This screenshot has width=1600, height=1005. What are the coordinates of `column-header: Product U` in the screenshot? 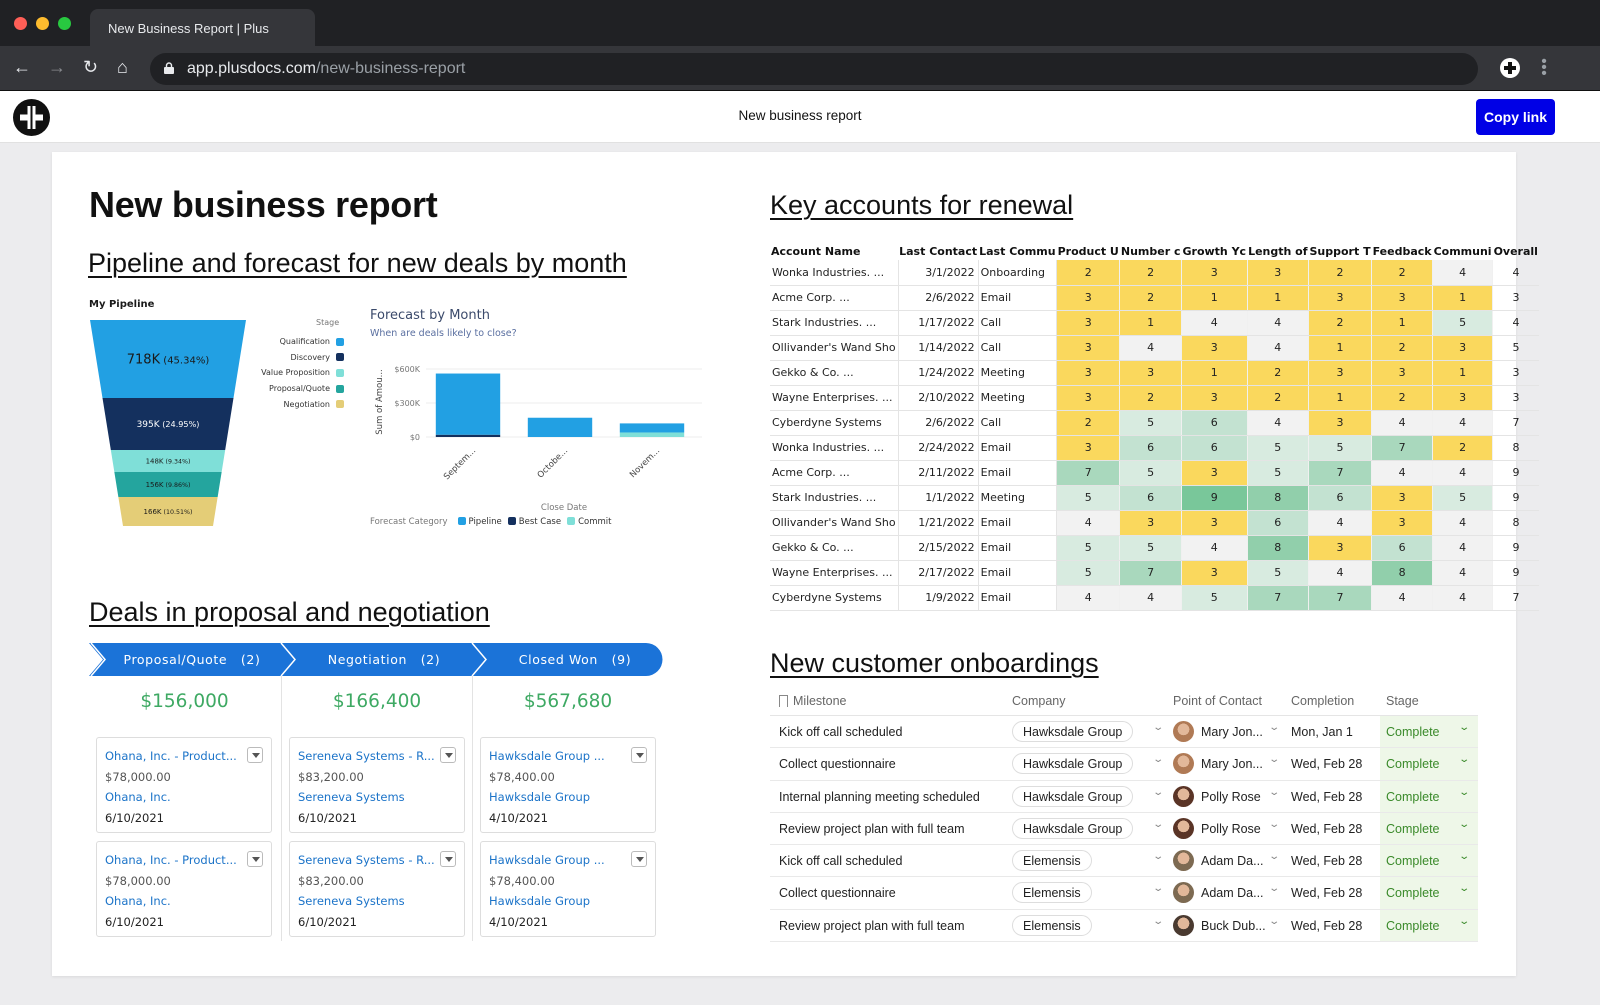 It's located at (1088, 251).